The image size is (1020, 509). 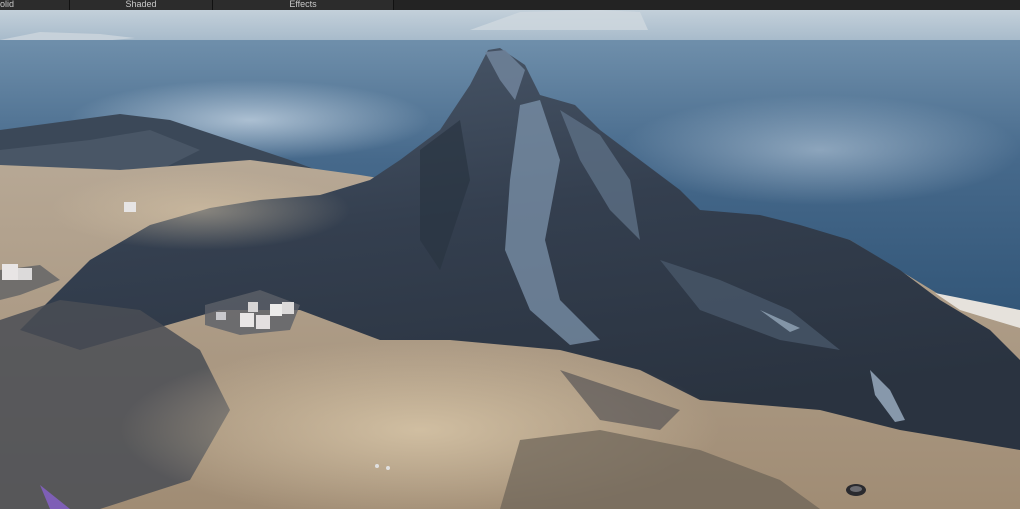 What do you see at coordinates (856, 489) in the screenshot?
I see `prop-disc-center` at bounding box center [856, 489].